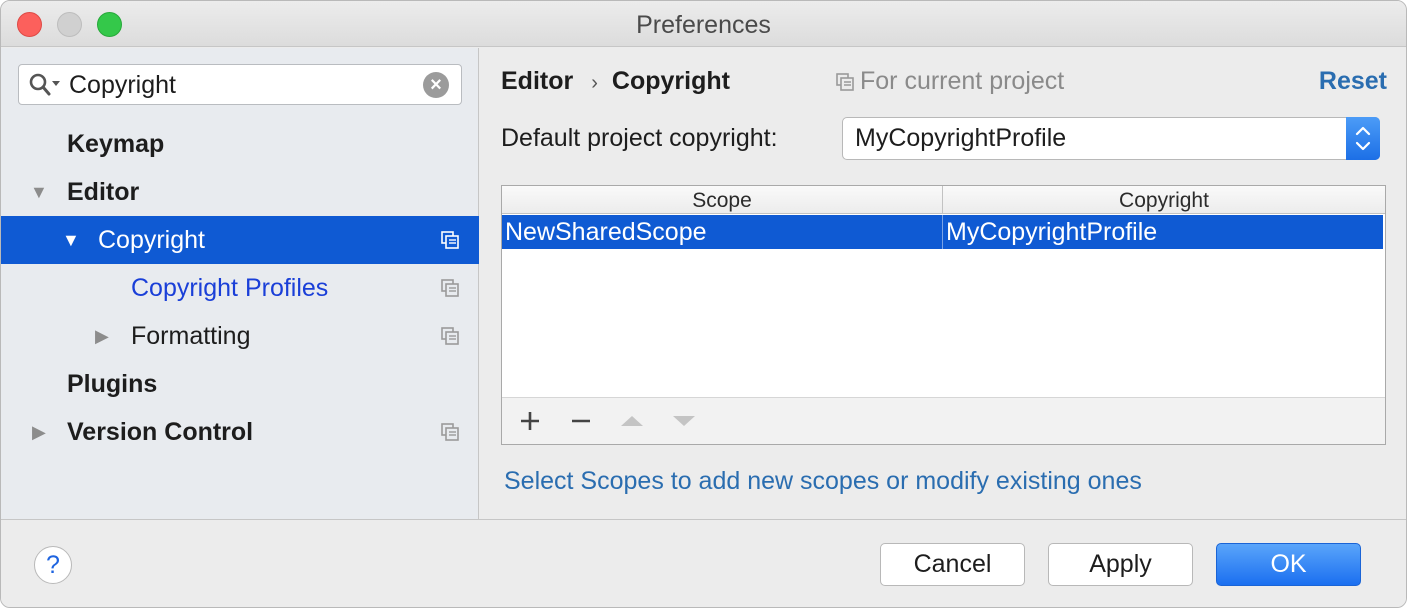  What do you see at coordinates (151, 240) in the screenshot?
I see `sidebar-item-label: Copyright` at bounding box center [151, 240].